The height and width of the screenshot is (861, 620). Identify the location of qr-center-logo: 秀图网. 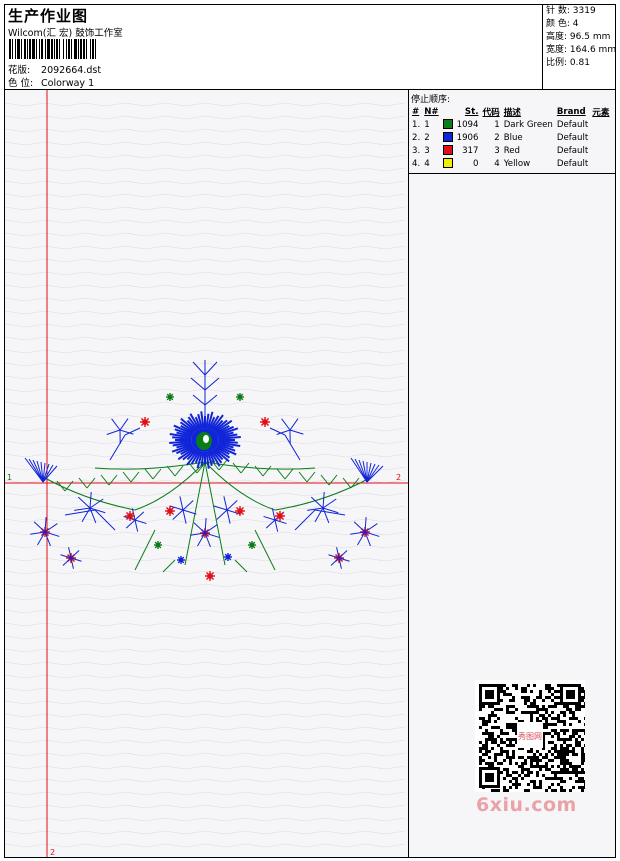
(530, 736).